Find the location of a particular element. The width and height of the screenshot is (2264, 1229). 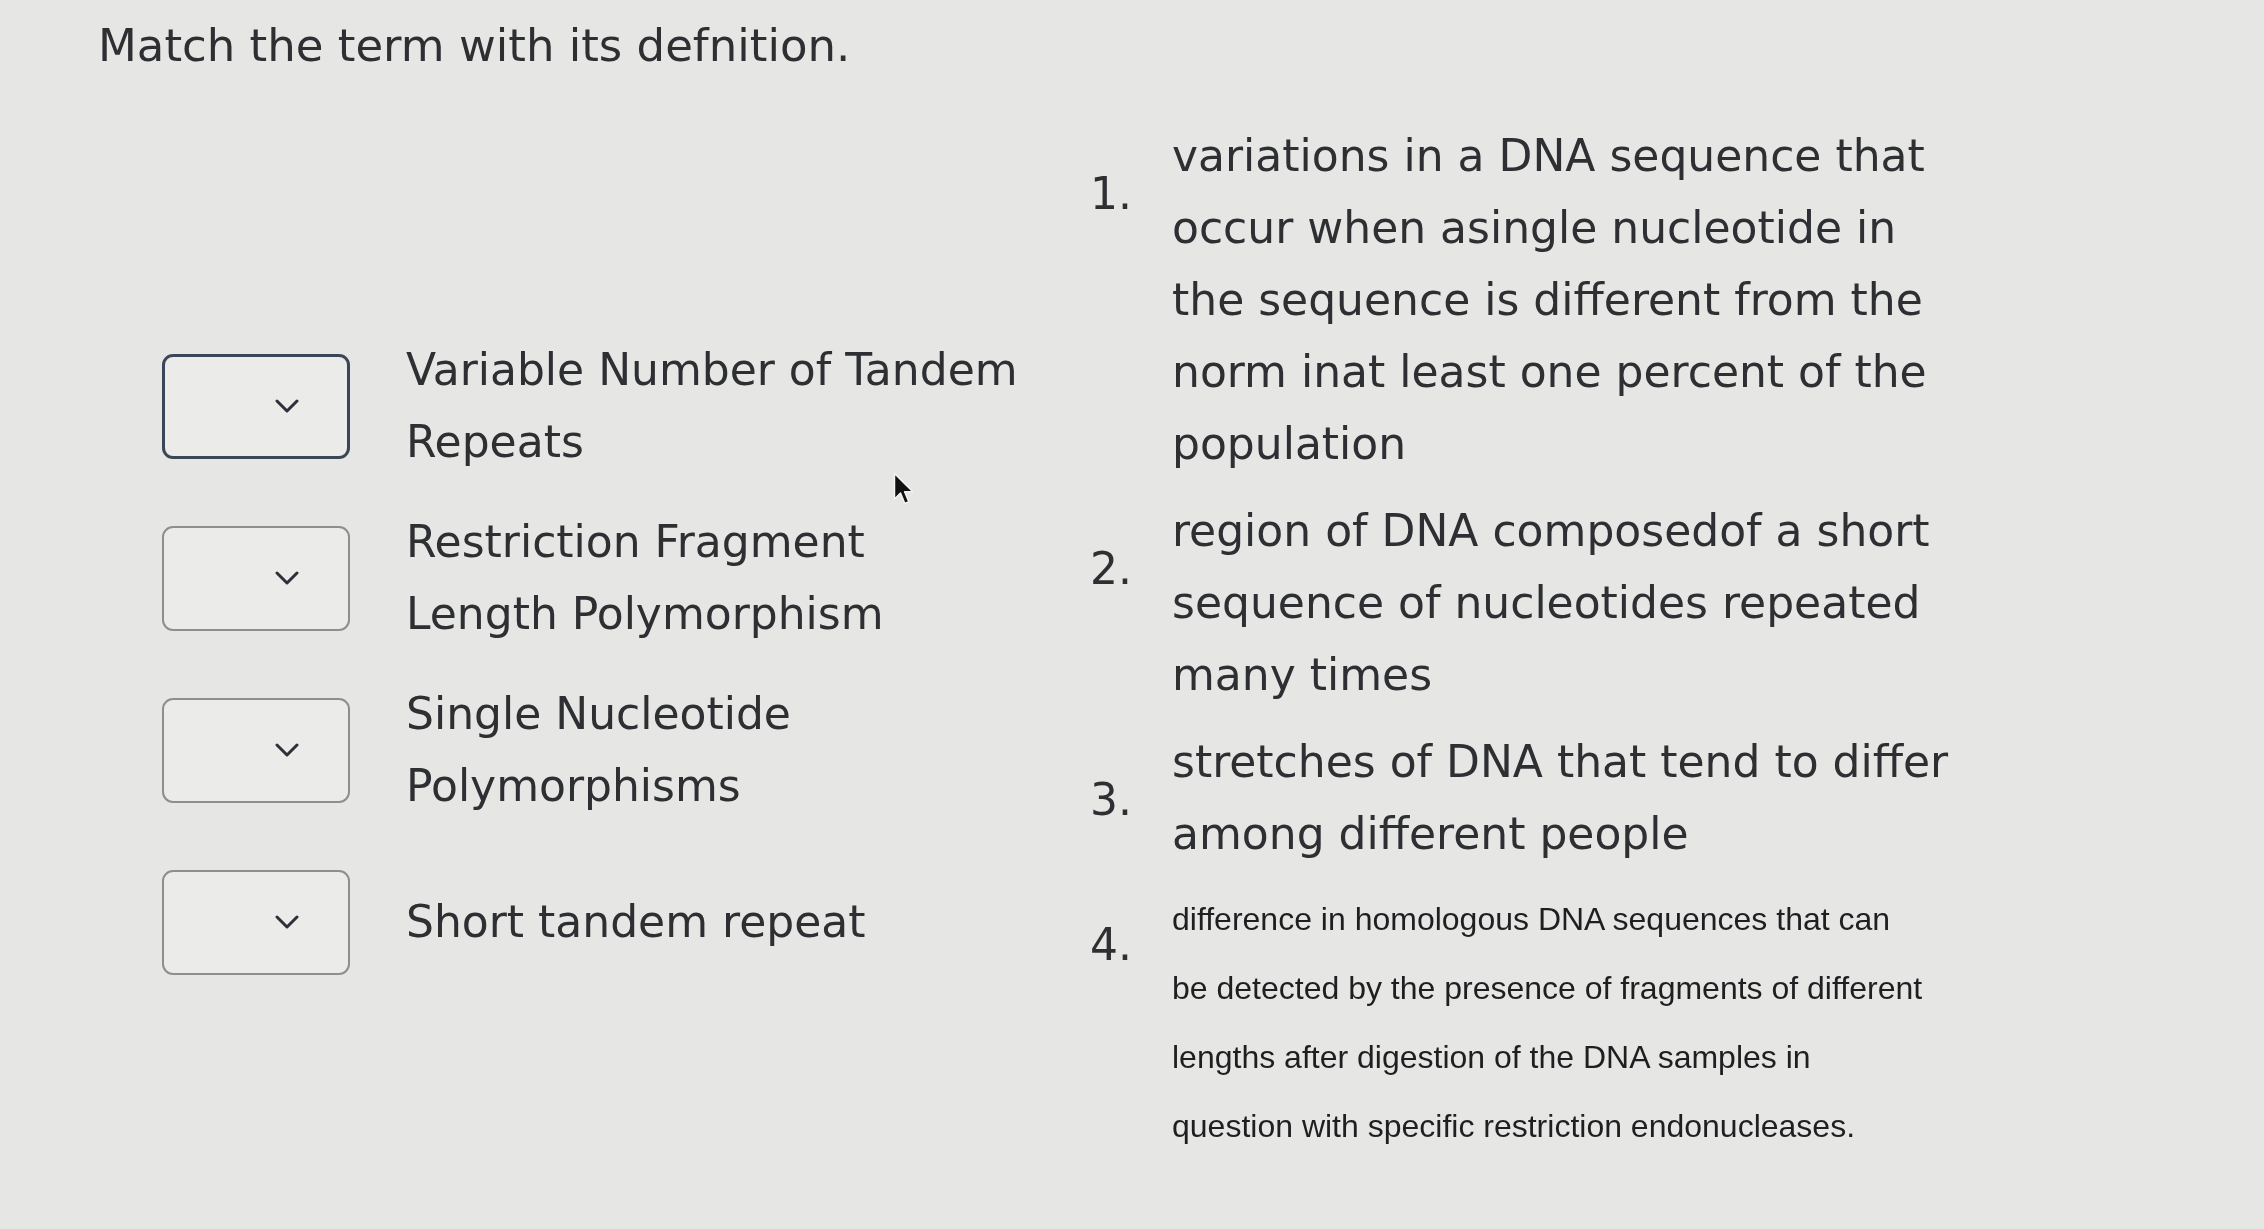

term-label: Short tandem repeat is located at coordinates (636, 921).